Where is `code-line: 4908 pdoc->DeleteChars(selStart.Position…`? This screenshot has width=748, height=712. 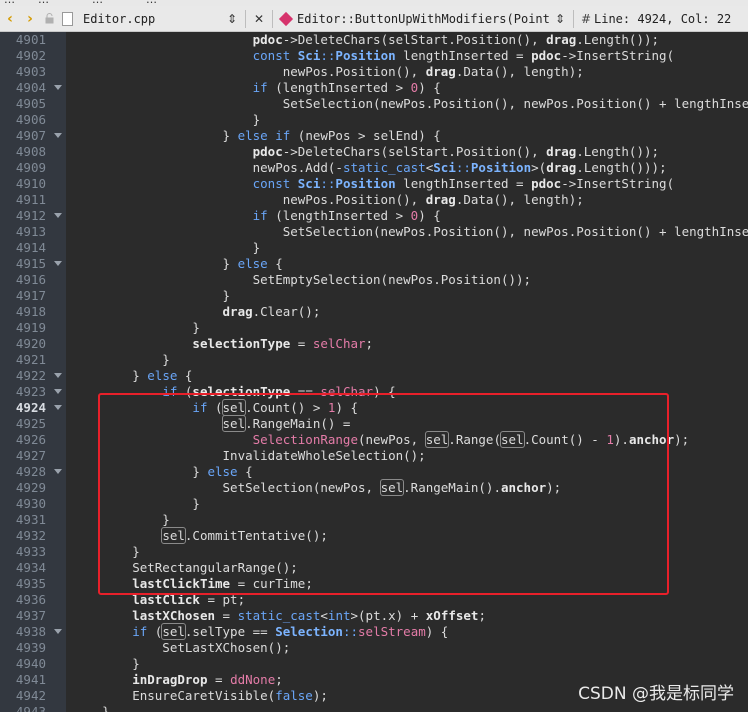
code-line: 4908 pdoc->DeleteChars(selStart.Position… is located at coordinates (374, 152).